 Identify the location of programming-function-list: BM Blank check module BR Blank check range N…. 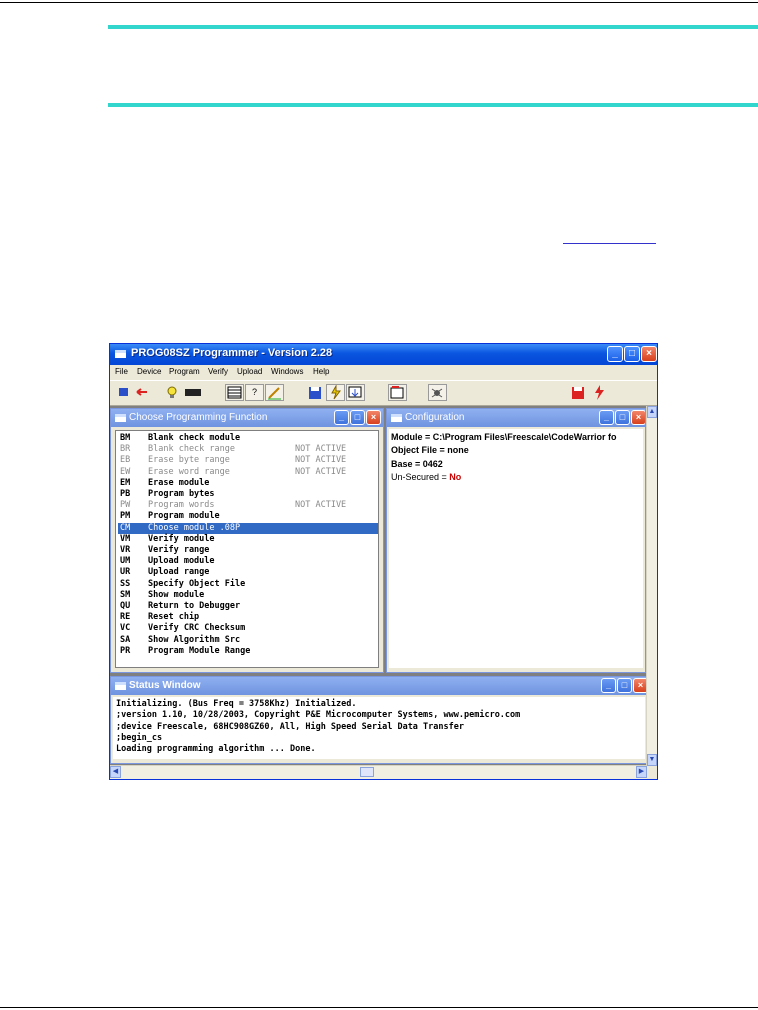
(247, 549).